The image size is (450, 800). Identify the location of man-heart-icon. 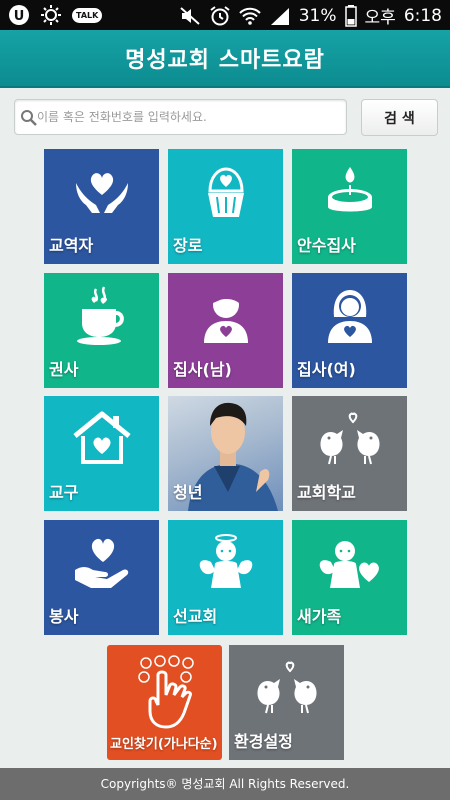
(225, 316).